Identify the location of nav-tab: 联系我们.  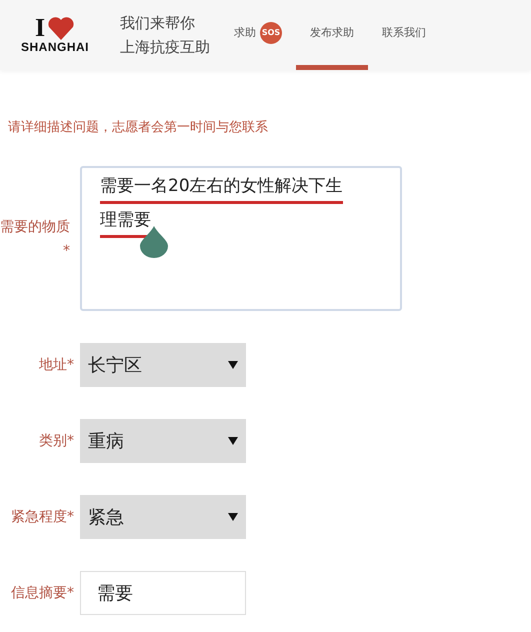
(404, 35).